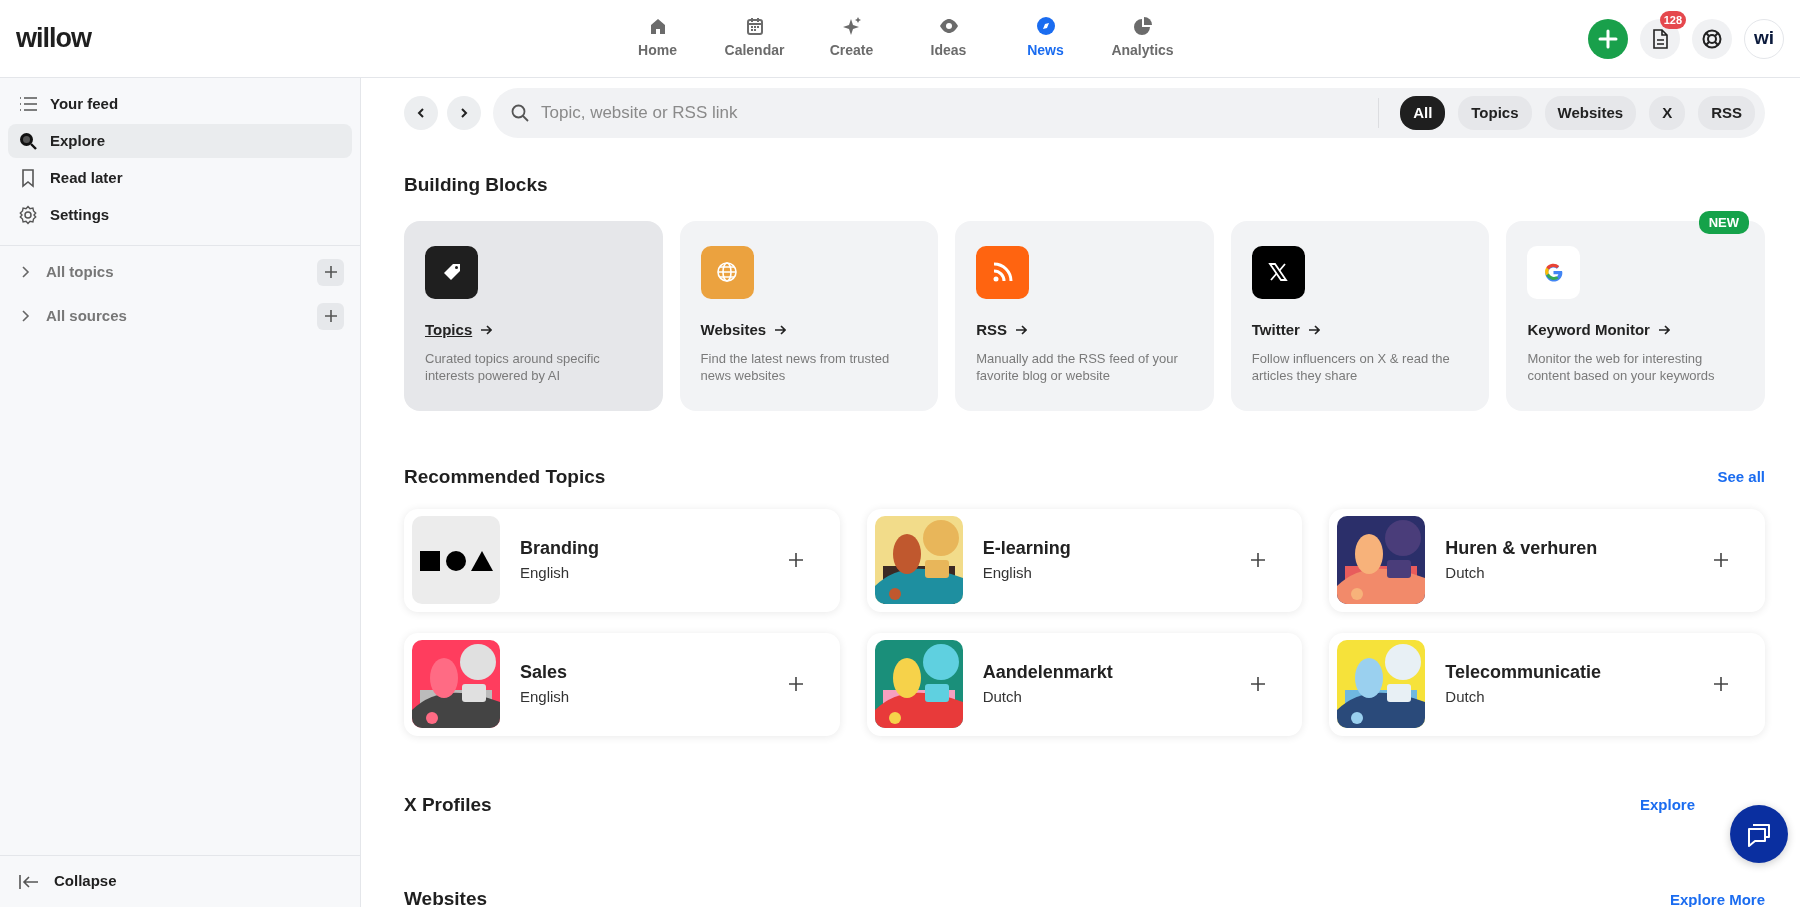 The width and height of the screenshot is (1800, 907). I want to click on topic-name: Branding, so click(559, 549).